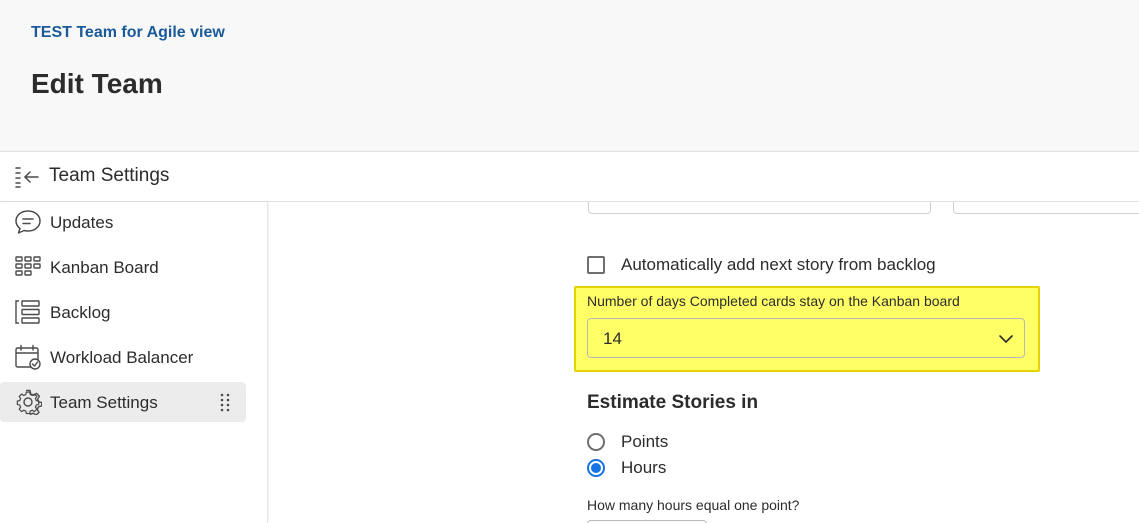  I want to click on sidebar-item-backlog: Backlog, so click(123, 312).